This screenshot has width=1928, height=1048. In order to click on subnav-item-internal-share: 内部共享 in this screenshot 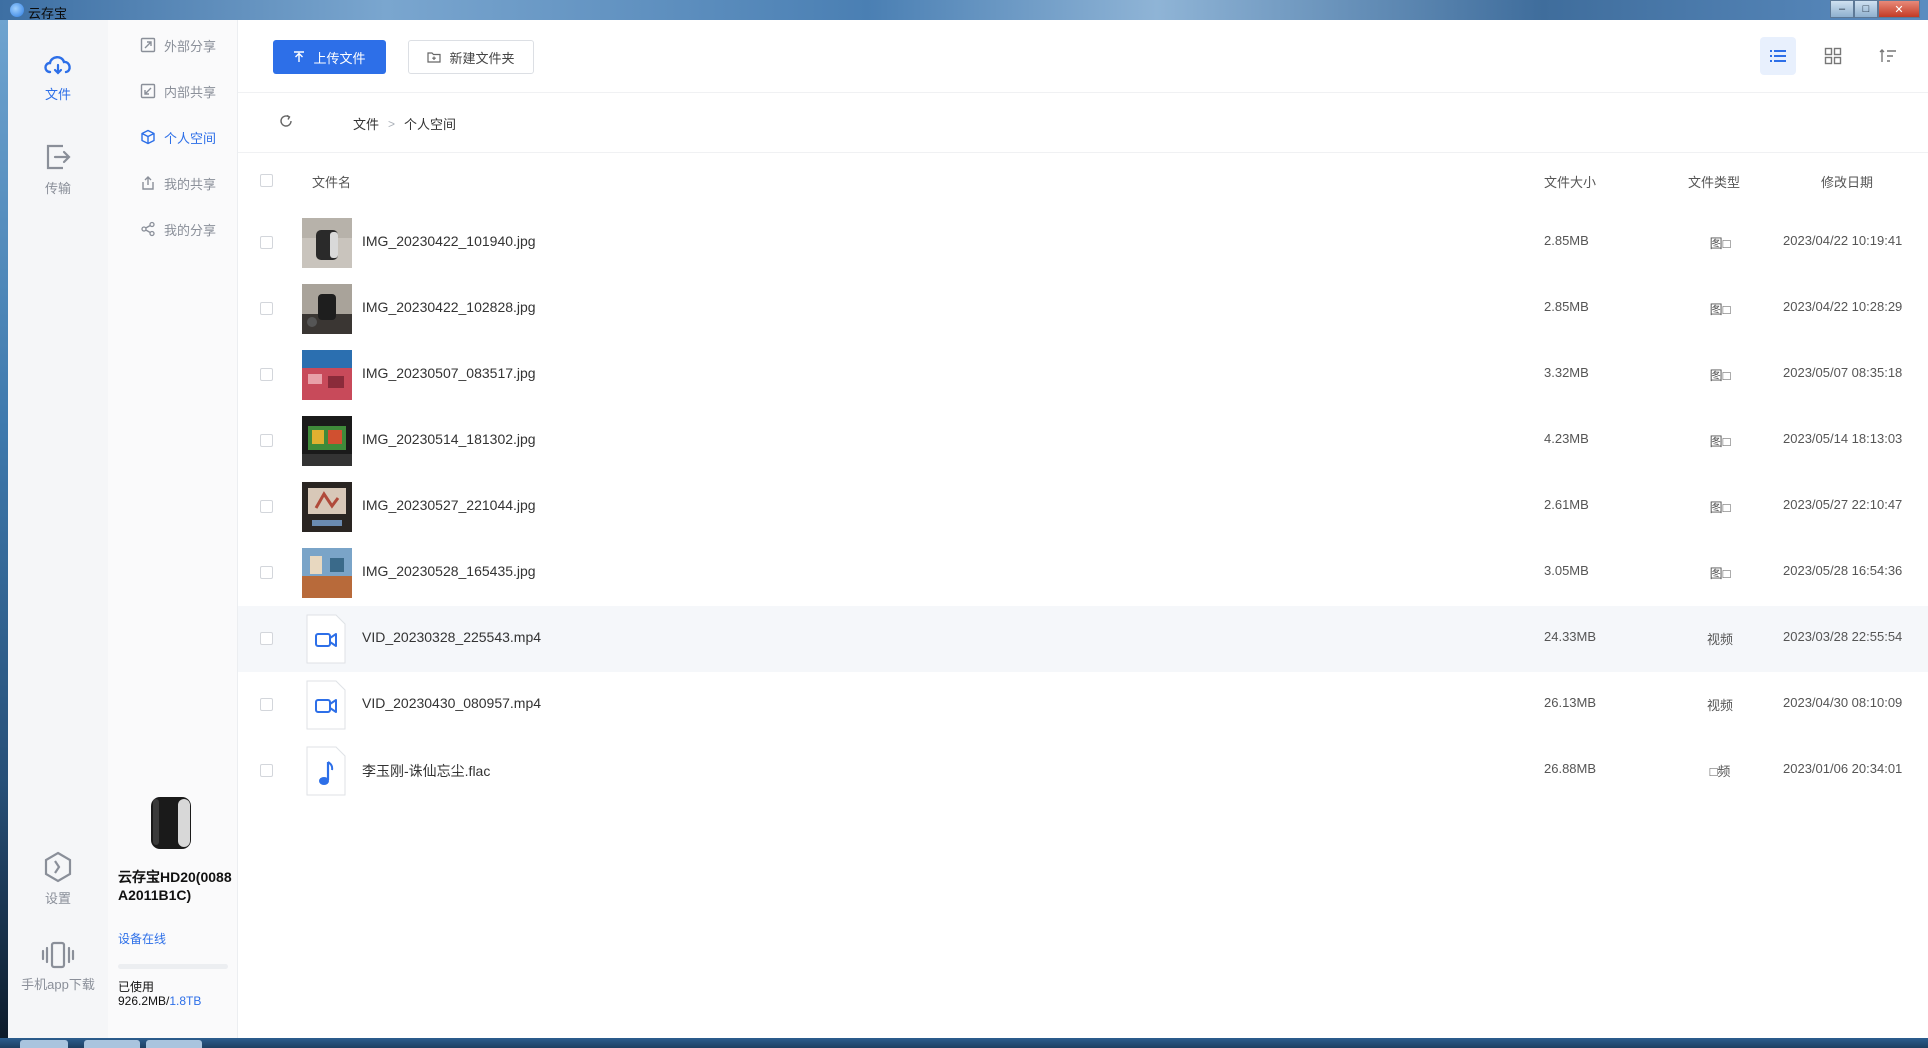, I will do `click(178, 91)`.